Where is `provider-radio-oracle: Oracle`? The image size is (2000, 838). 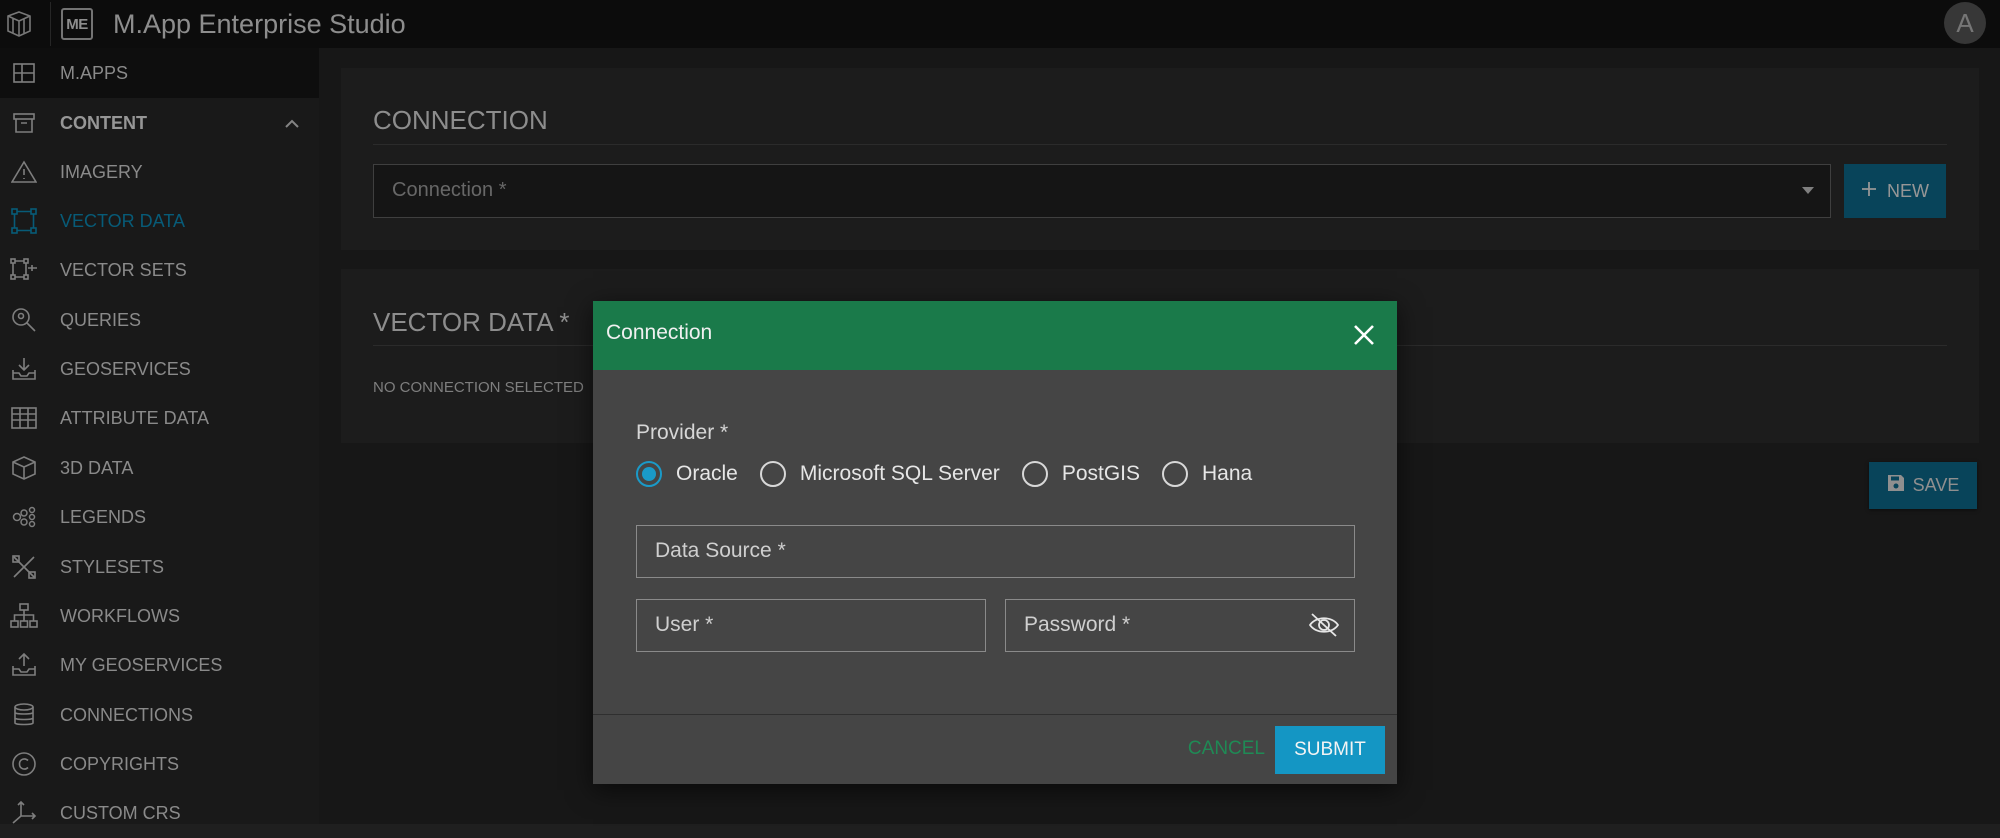
provider-radio-oracle: Oracle is located at coordinates (687, 474).